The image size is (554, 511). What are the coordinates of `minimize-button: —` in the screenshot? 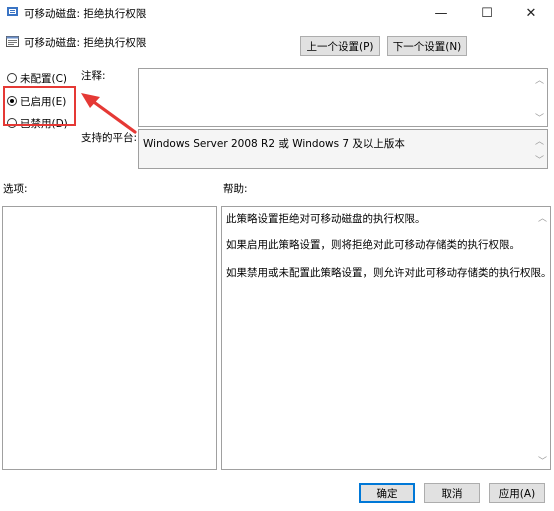 It's located at (441, 13).